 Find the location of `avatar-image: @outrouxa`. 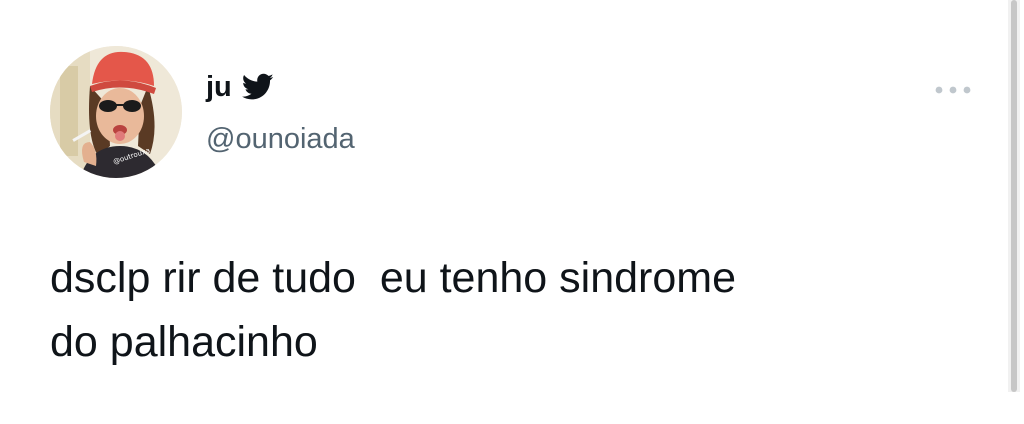

avatar-image: @outrouxa is located at coordinates (116, 112).